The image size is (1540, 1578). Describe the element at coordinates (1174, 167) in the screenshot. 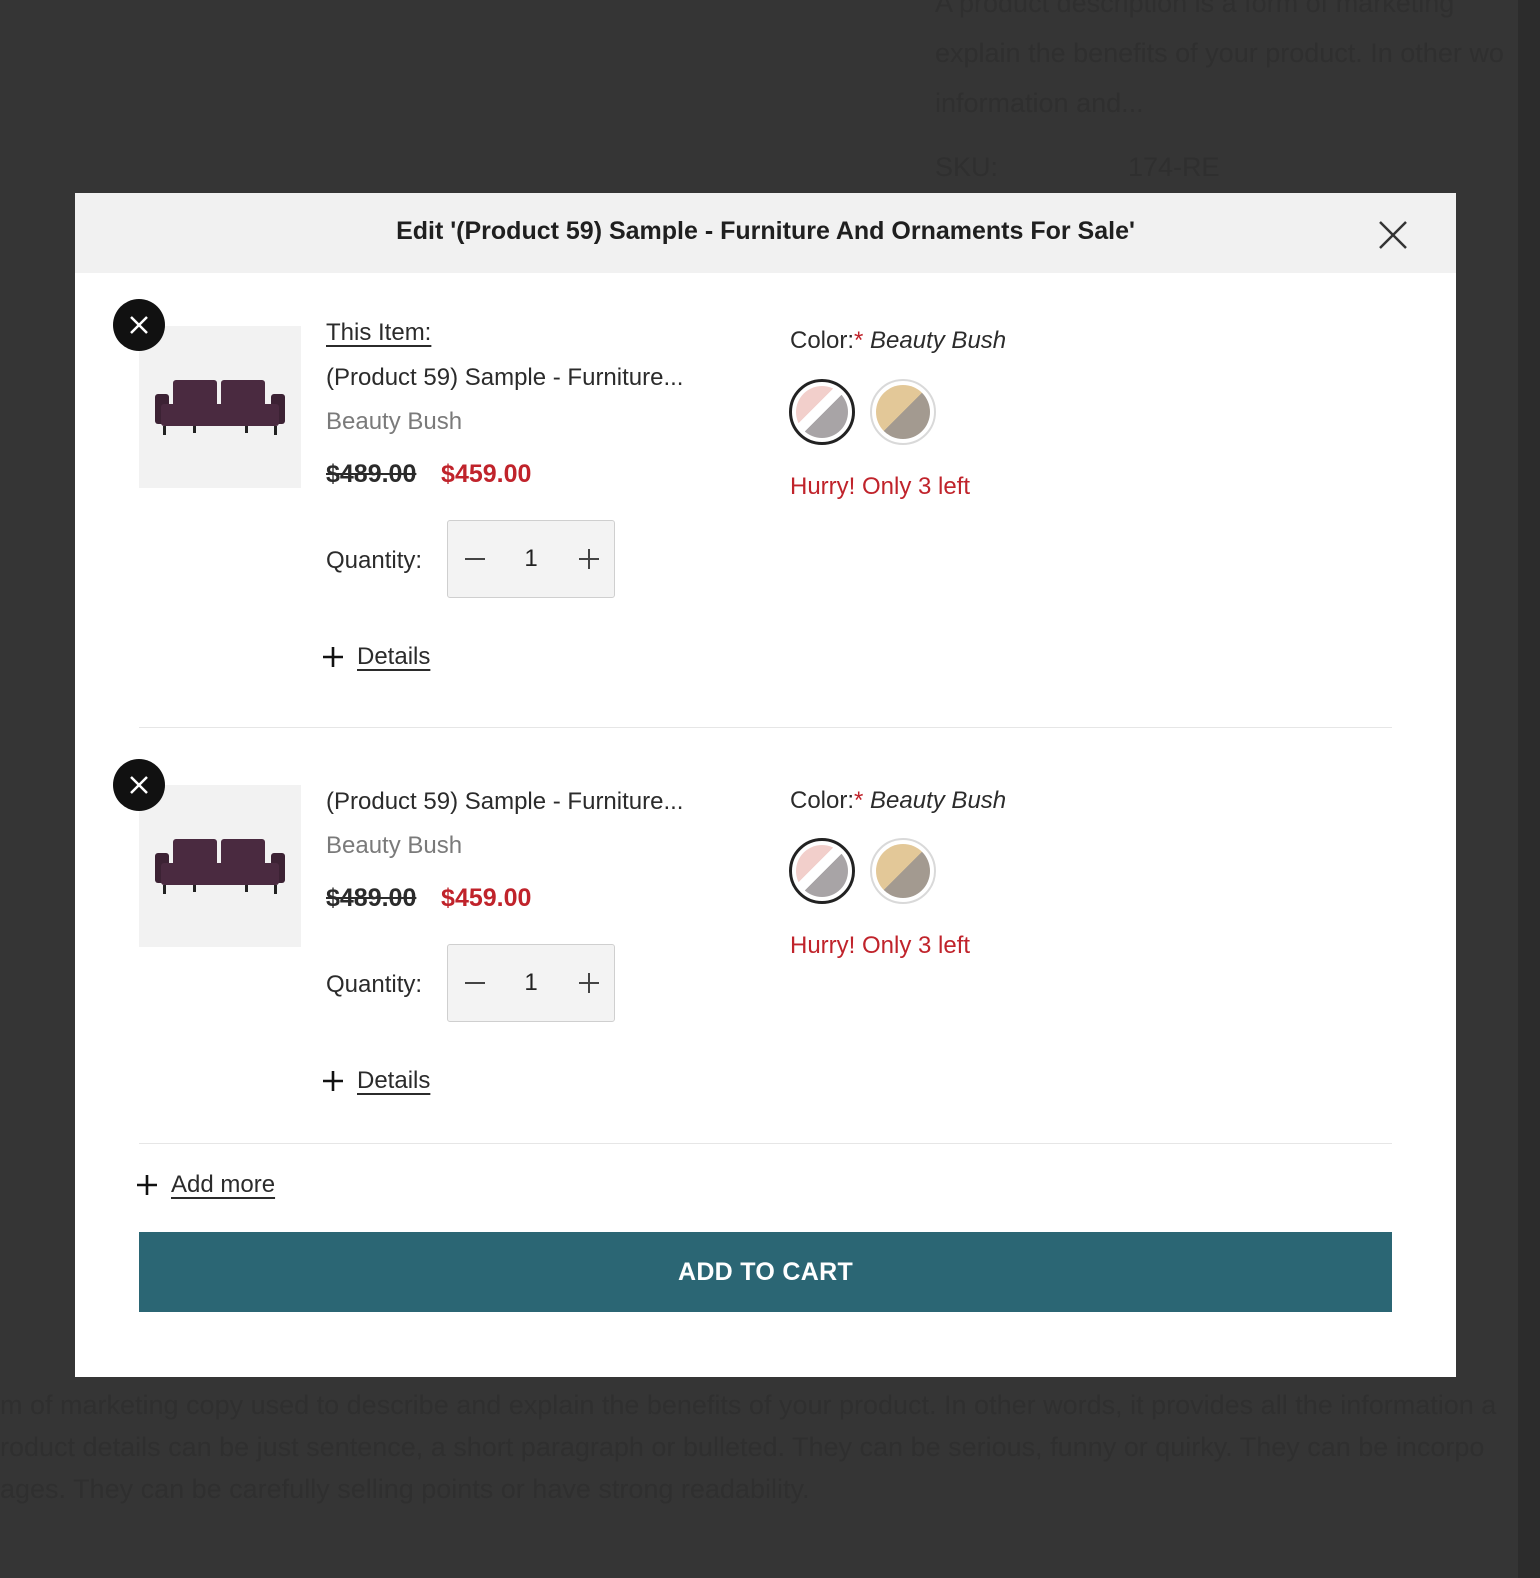

I see `bg-sku-value: 174-RE` at that location.